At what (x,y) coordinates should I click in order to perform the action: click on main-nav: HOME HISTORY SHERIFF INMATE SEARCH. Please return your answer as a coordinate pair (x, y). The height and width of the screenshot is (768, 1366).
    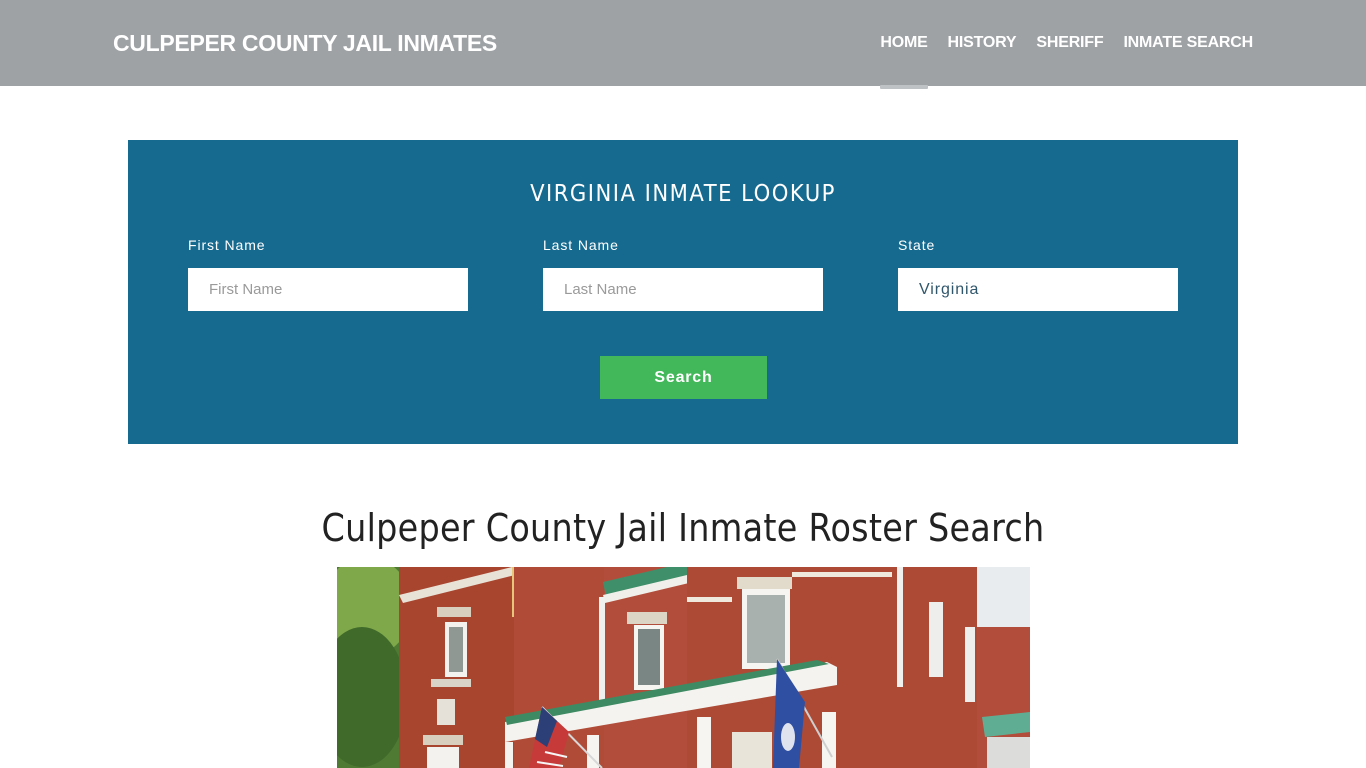
    Looking at the image, I should click on (1056, 44).